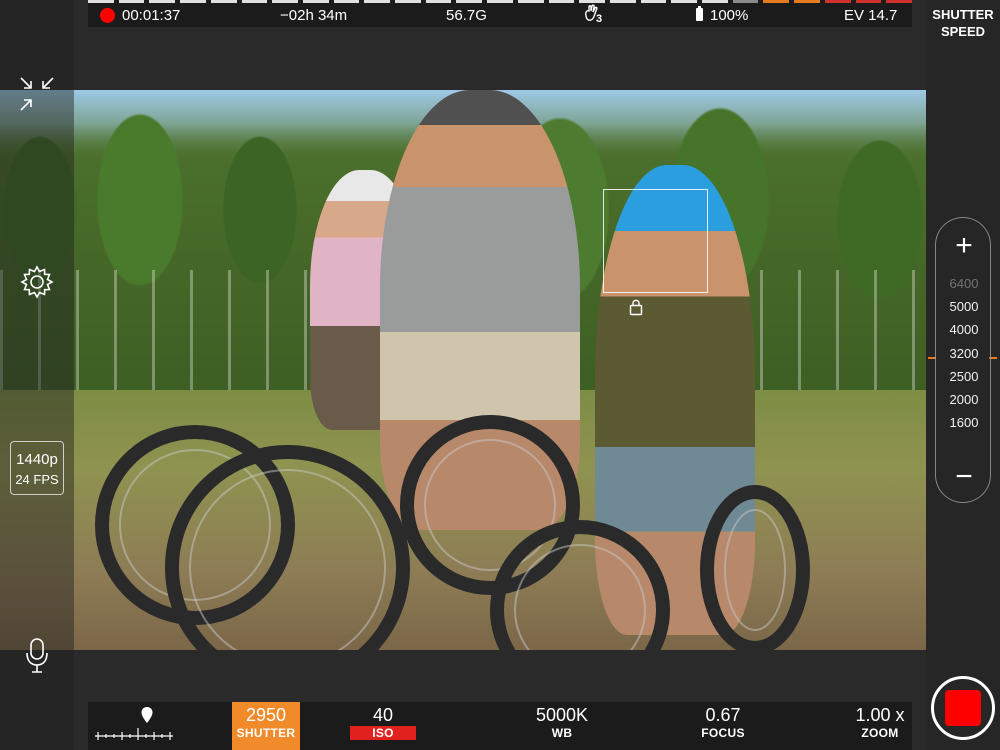  Describe the element at coordinates (636, 307) in the screenshot. I see `lock-icon` at that location.